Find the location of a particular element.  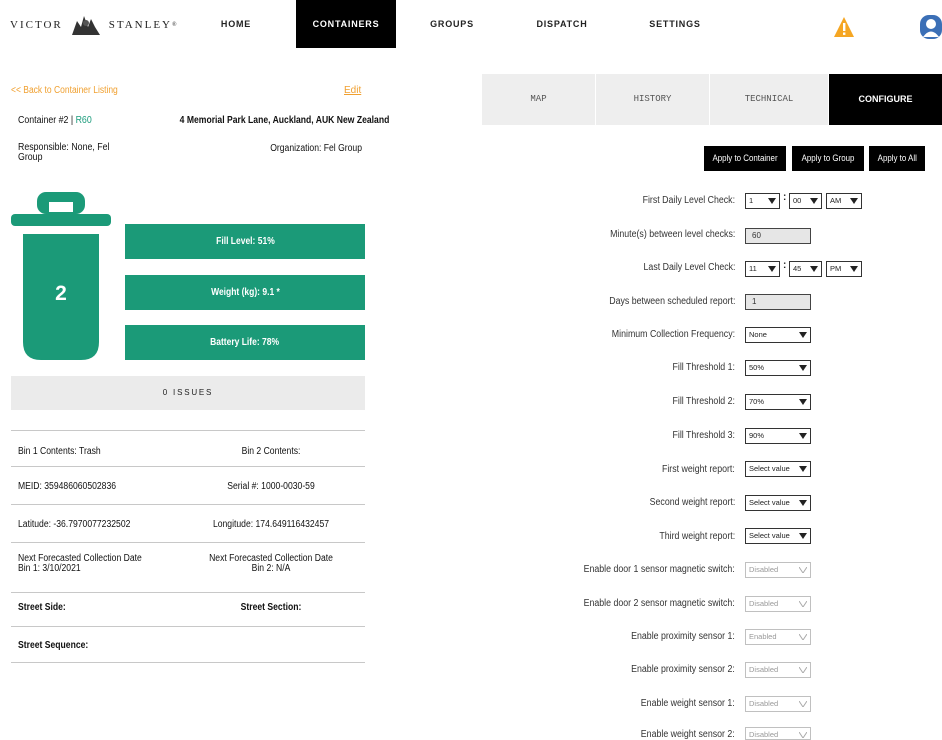

door1-switch-value: Disabled is located at coordinates (764, 569).